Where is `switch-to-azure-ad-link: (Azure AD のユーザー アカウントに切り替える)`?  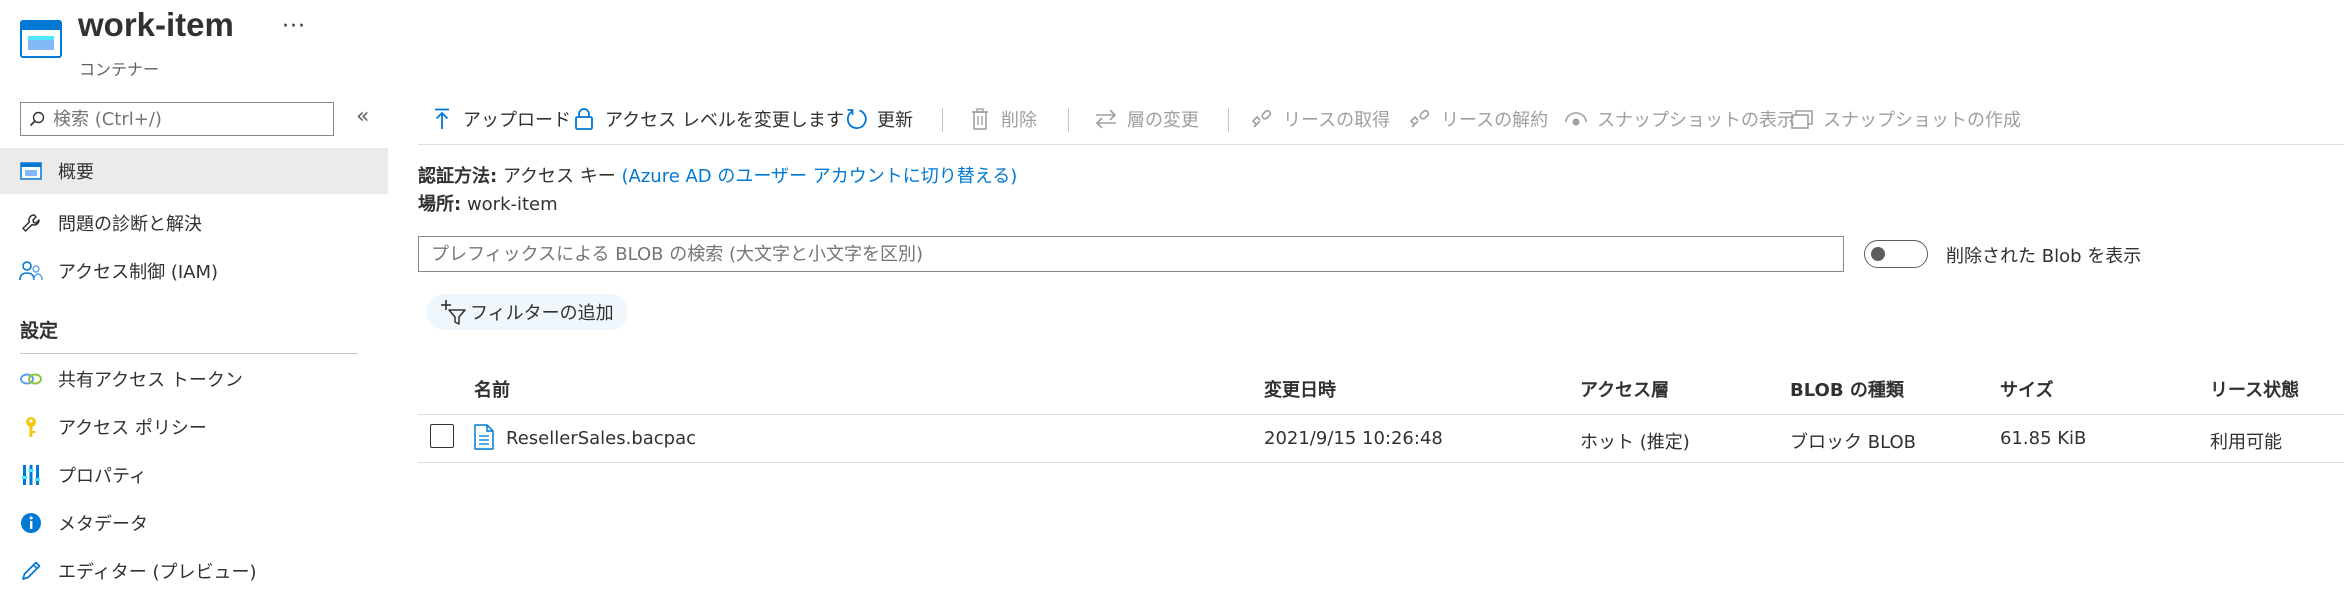 switch-to-azure-ad-link: (Azure AD のユーザー アカウントに切り替える) is located at coordinates (820, 176).